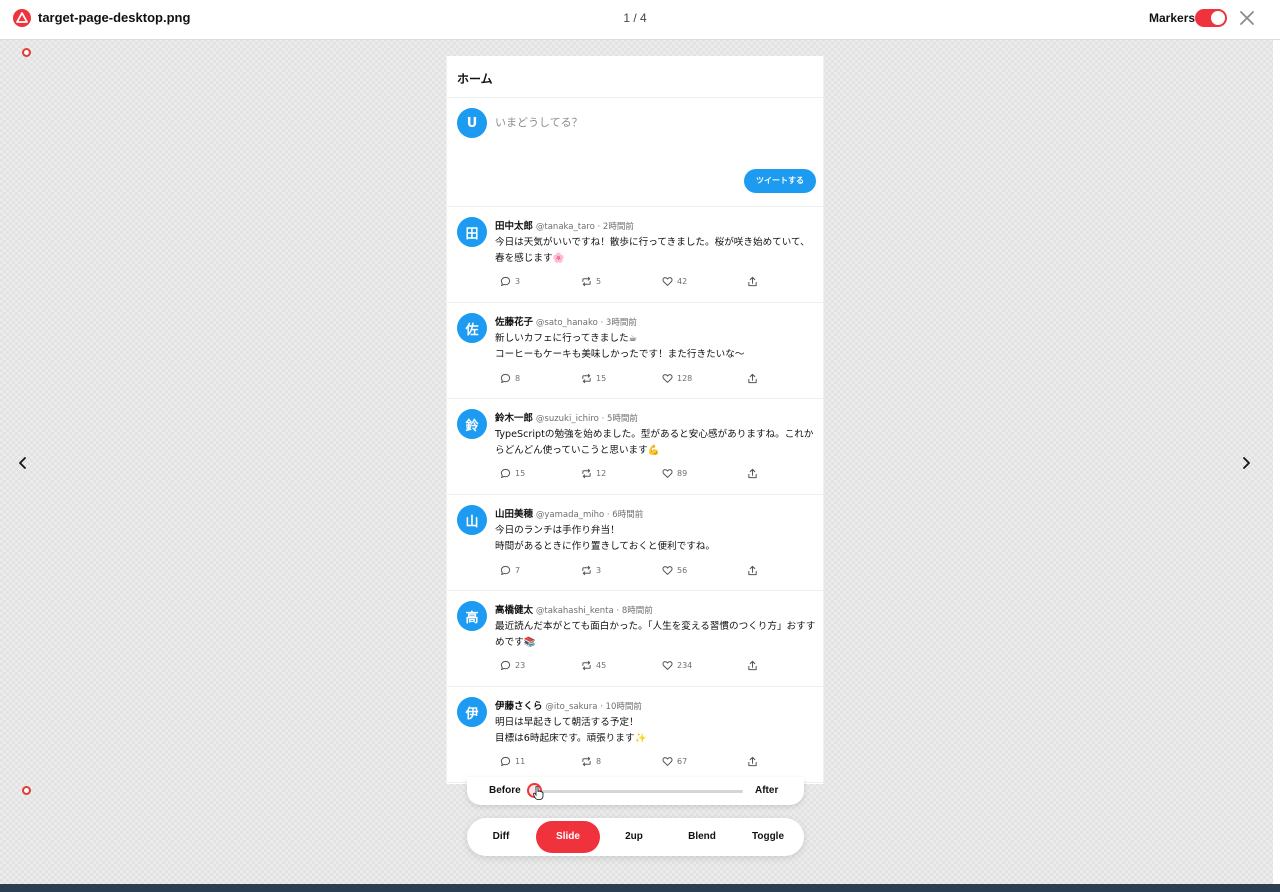  What do you see at coordinates (682, 281) in the screenshot?
I see `like-count: 42` at bounding box center [682, 281].